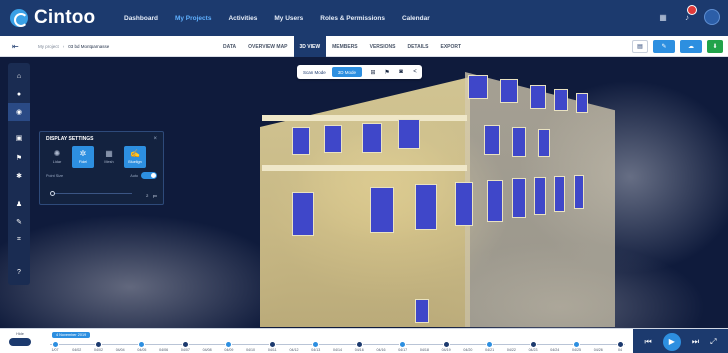 The height and width of the screenshot is (353, 728). Describe the element at coordinates (713, 342) in the screenshot. I see `fullscreen-icon: ⤢` at that location.